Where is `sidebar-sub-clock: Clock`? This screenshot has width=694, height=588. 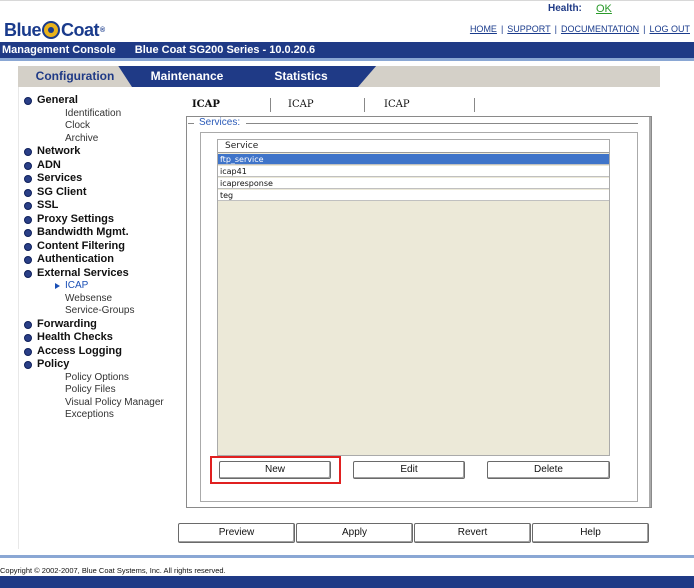
sidebar-sub-clock: Clock is located at coordinates (101, 126).